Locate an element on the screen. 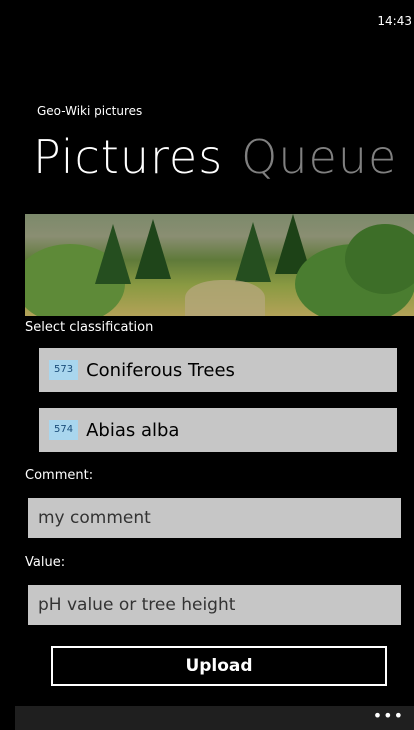  comment-field: my comment is located at coordinates (214, 518).